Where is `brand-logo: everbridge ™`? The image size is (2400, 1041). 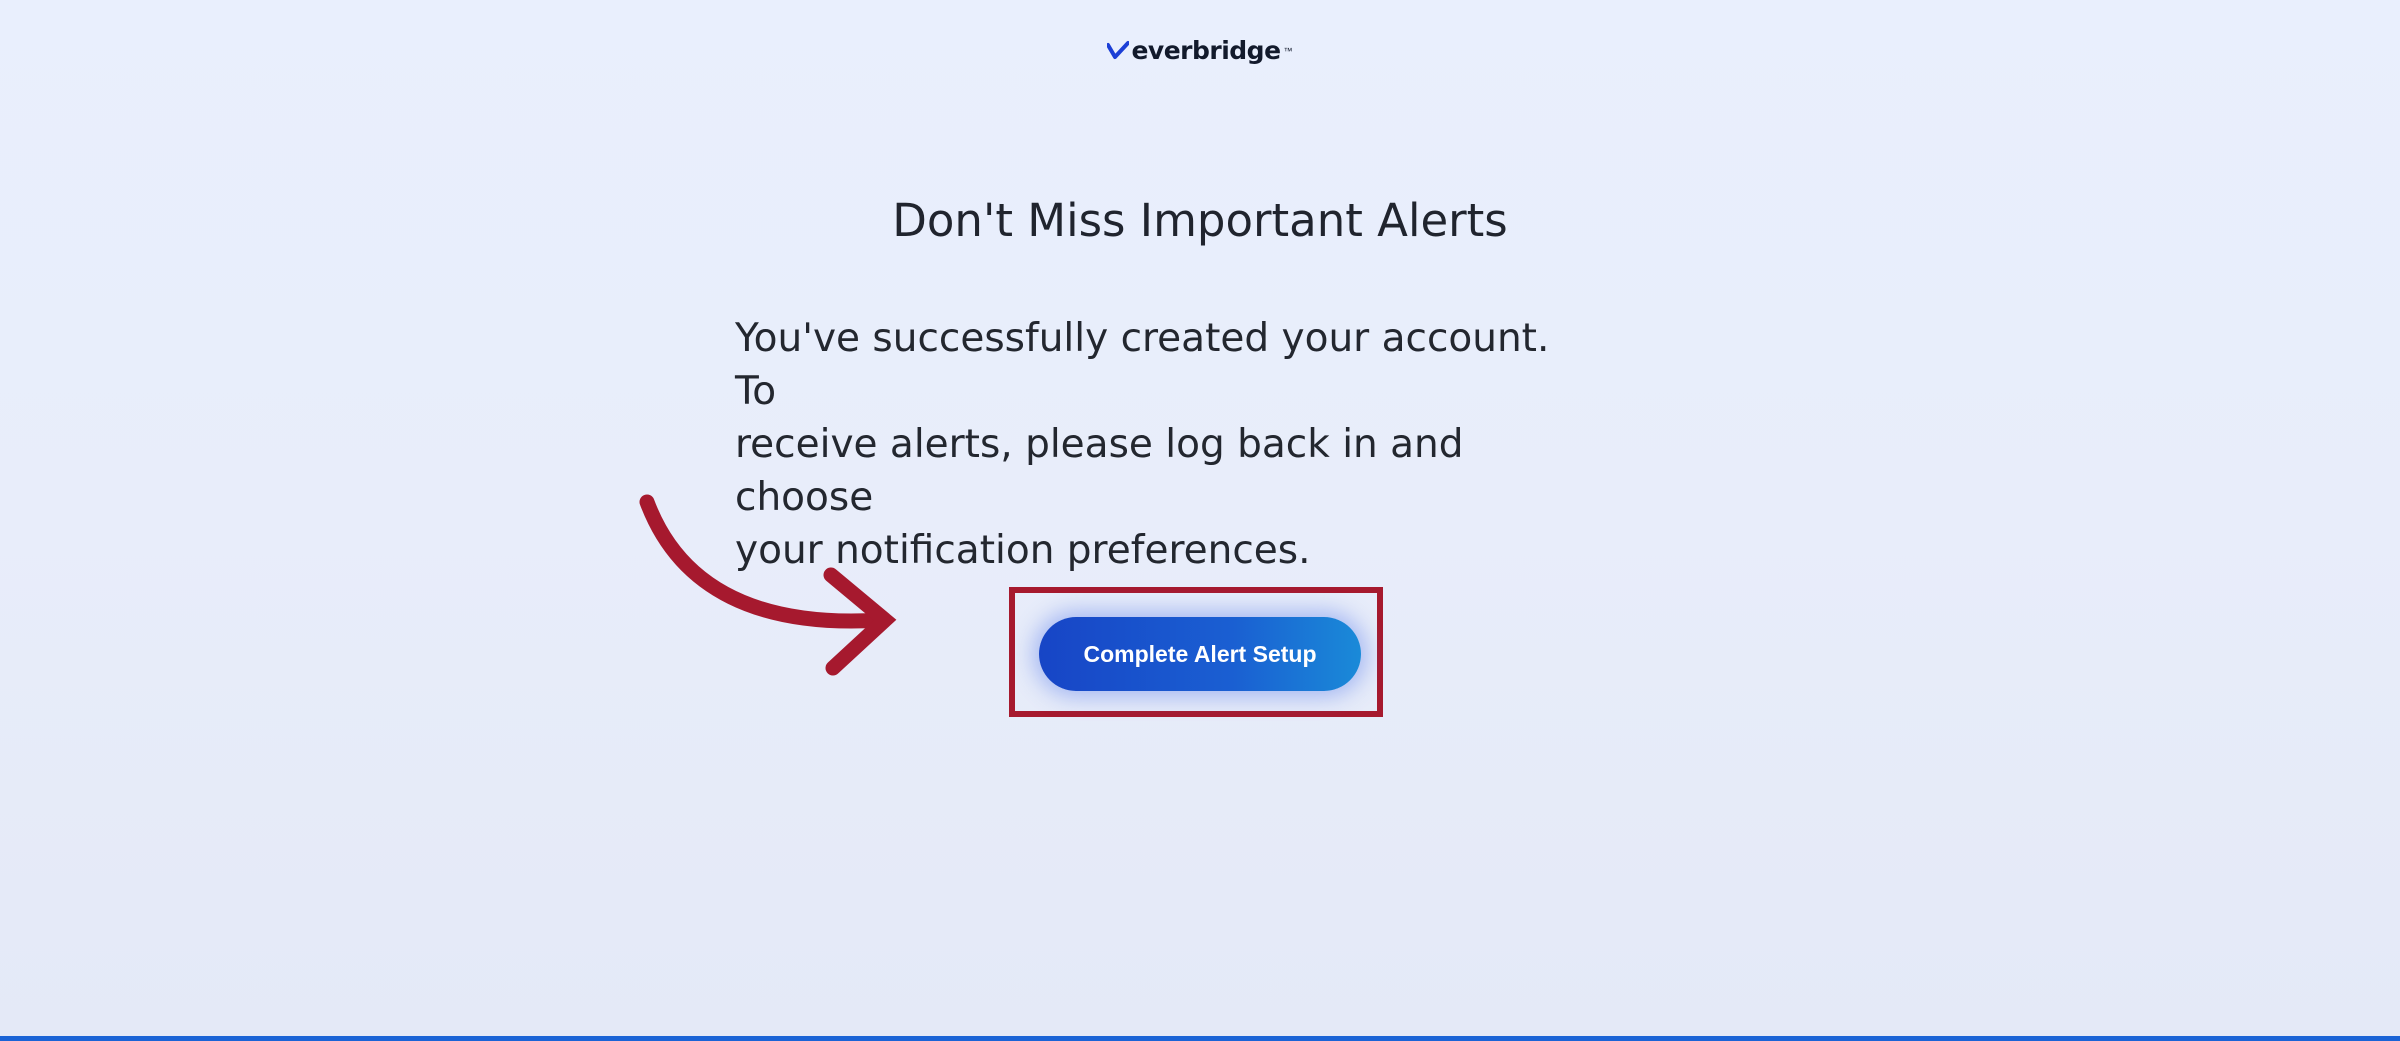 brand-logo: everbridge ™ is located at coordinates (1200, 50).